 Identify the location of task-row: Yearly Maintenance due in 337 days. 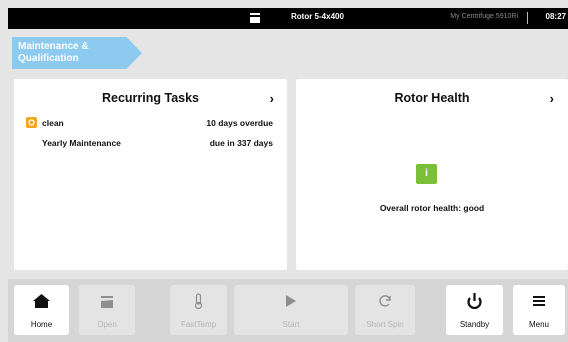
(150, 145).